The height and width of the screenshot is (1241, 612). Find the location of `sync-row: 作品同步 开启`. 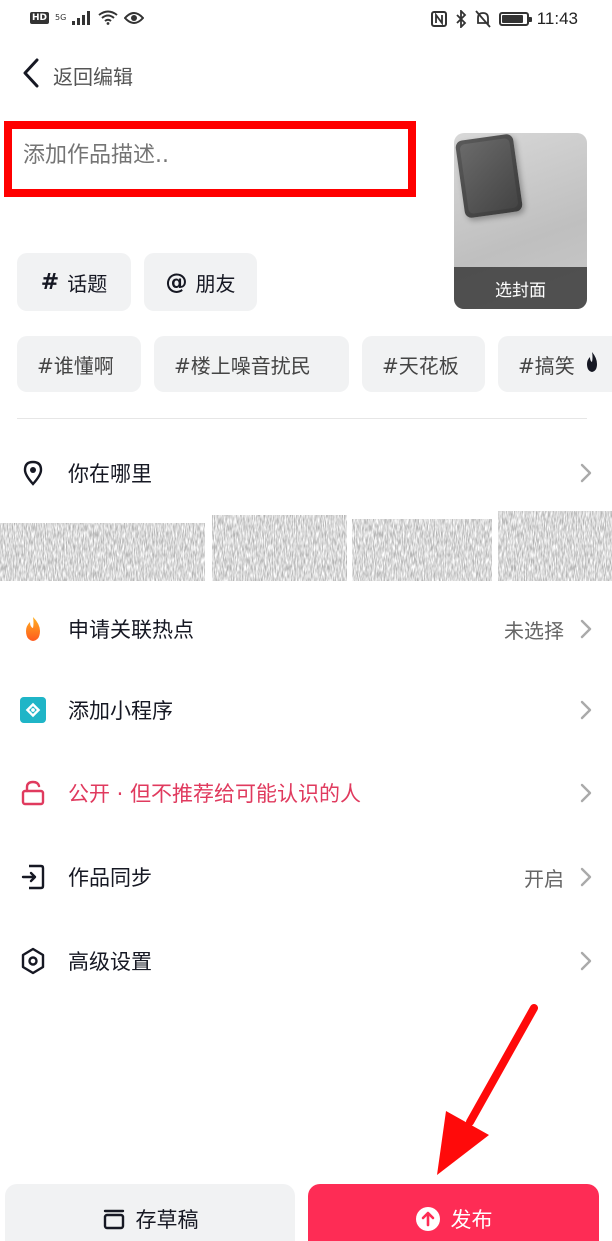

sync-row: 作品同步 开启 is located at coordinates (306, 877).